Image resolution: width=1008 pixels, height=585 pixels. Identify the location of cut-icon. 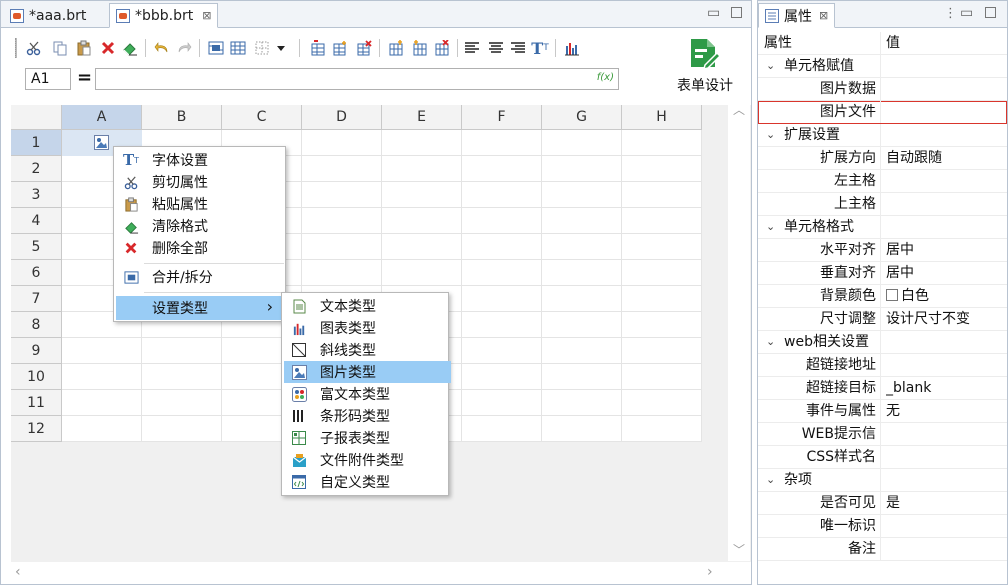
(34, 48).